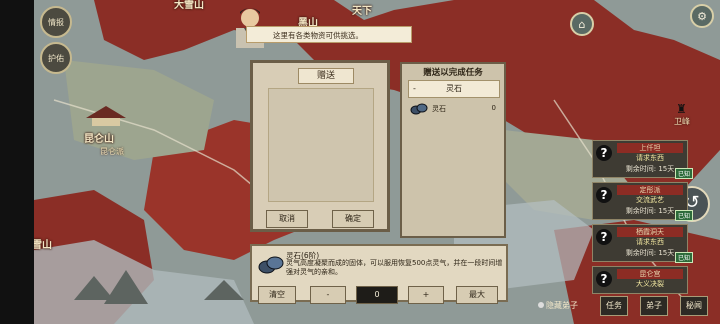 This screenshot has height=324, width=720. I want to click on npc-speech: 这里有各类物资可供挑选。, so click(329, 34).